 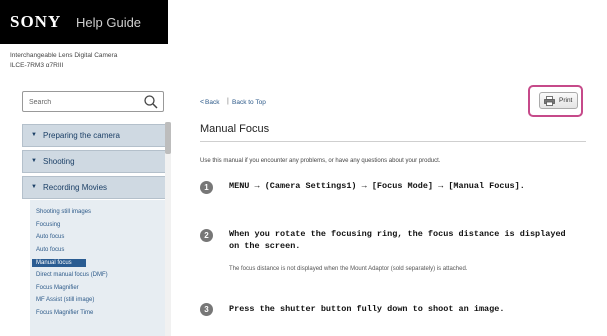 What do you see at coordinates (212, 102) in the screenshot?
I see `back-link: Back` at bounding box center [212, 102].